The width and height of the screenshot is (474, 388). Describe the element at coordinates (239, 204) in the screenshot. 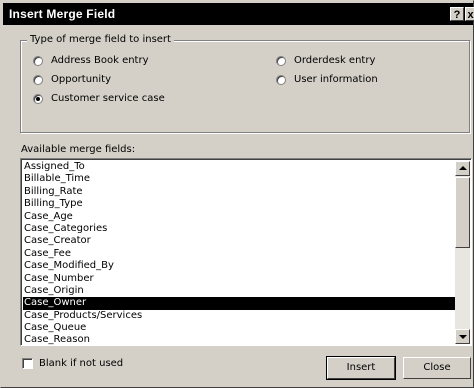

I see `list-item: Billing_Type` at that location.